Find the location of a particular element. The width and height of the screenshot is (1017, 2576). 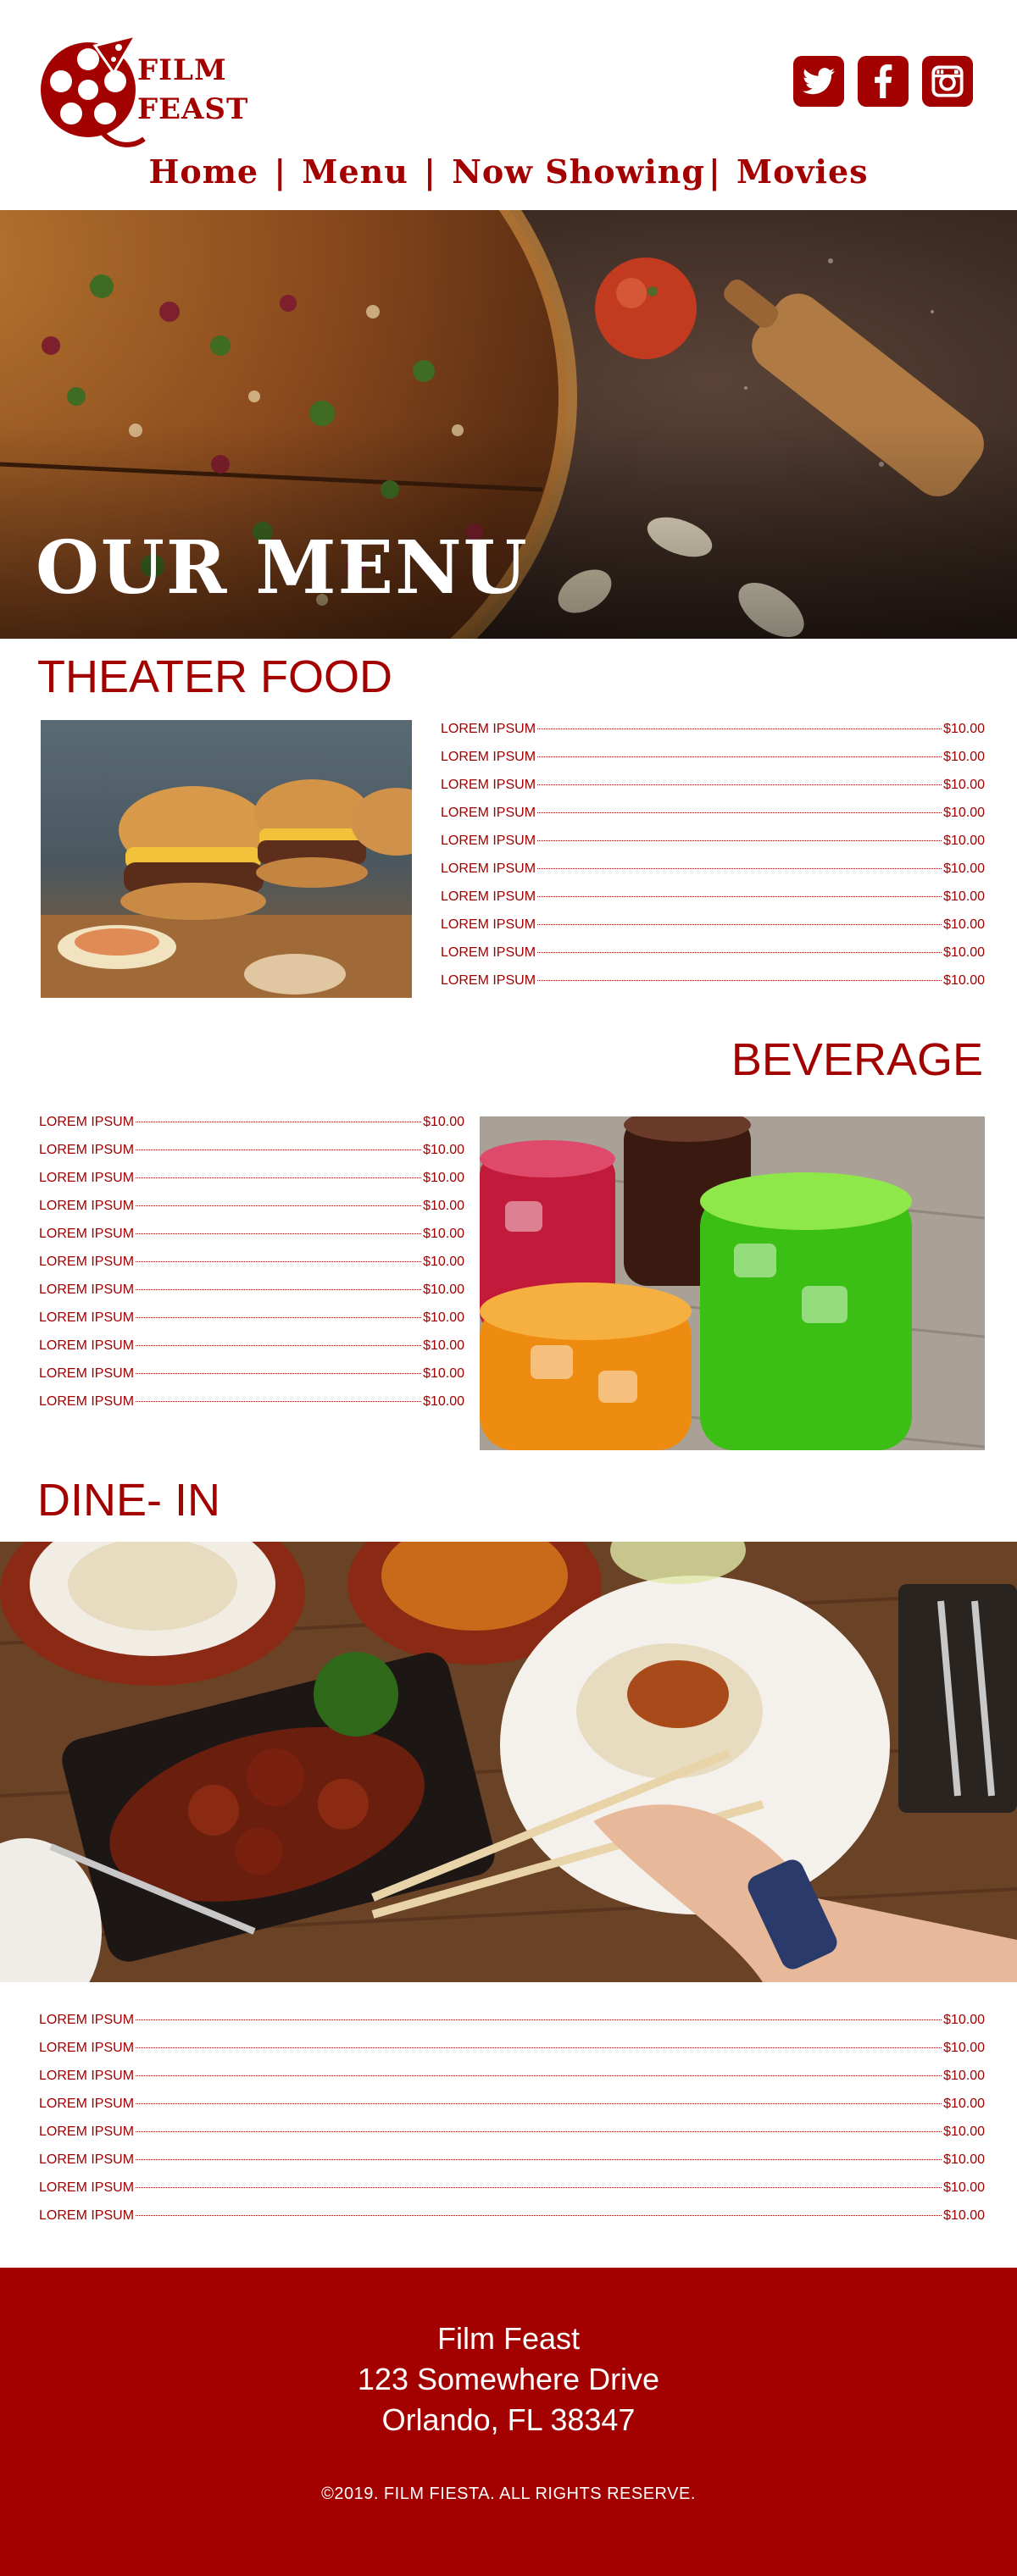

footer-city: Orlando, FL 38347 is located at coordinates (508, 2419).